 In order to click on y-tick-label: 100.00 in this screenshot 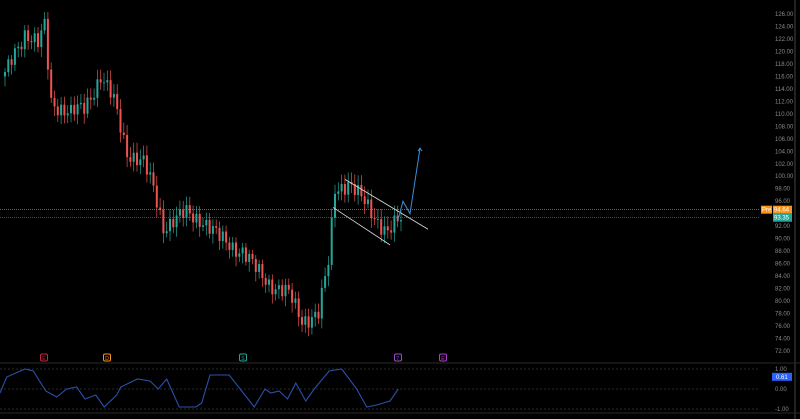, I will do `click(784, 177)`.